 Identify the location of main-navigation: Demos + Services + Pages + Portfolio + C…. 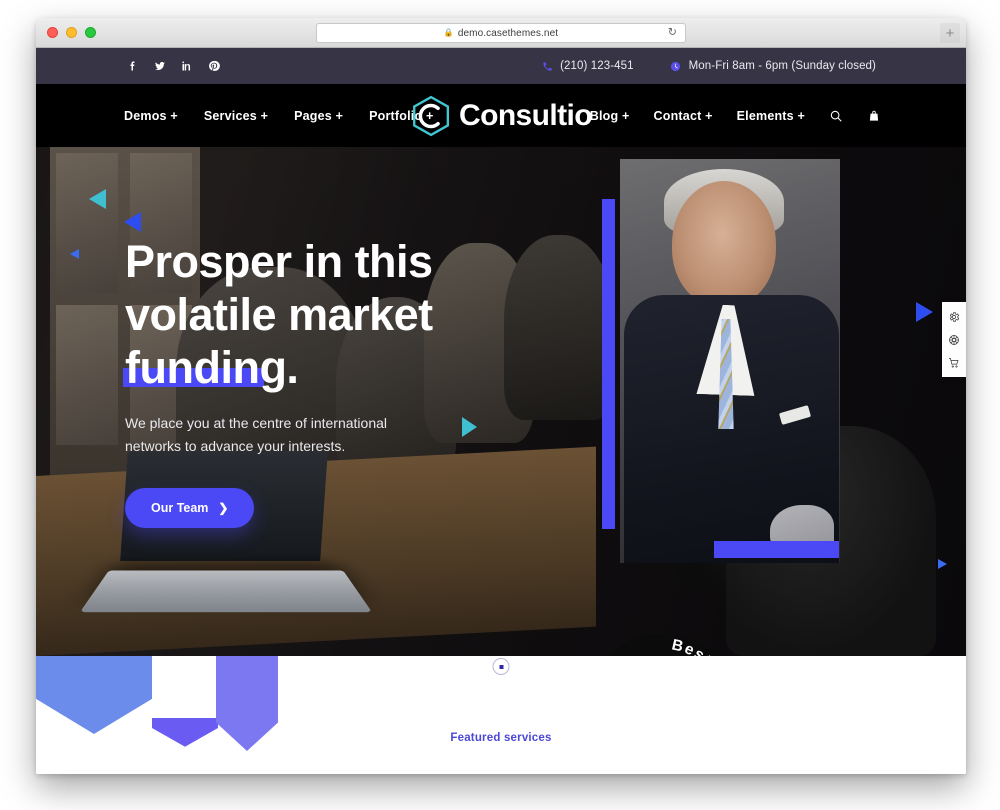
(501, 115).